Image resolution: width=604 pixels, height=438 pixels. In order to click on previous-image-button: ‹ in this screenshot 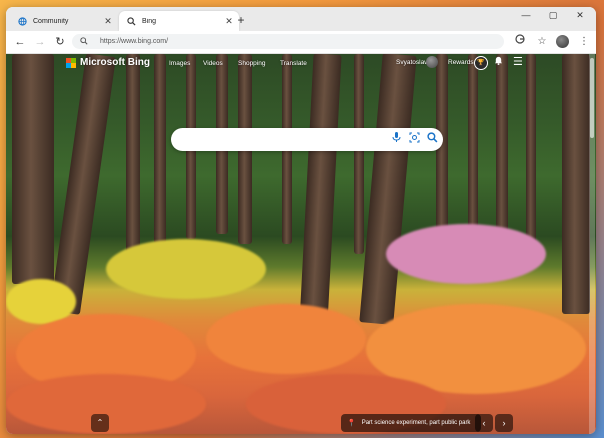, I will do `click(484, 423)`.